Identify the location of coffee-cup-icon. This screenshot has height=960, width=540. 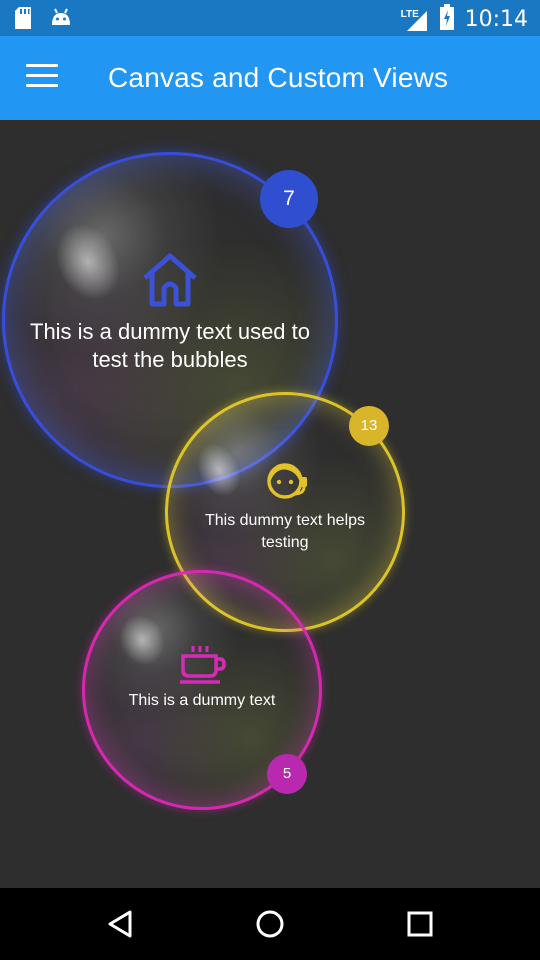
(203, 666).